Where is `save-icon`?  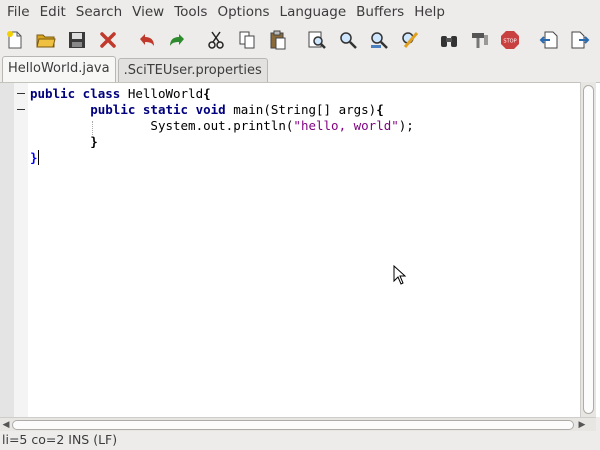 save-icon is located at coordinates (77, 40).